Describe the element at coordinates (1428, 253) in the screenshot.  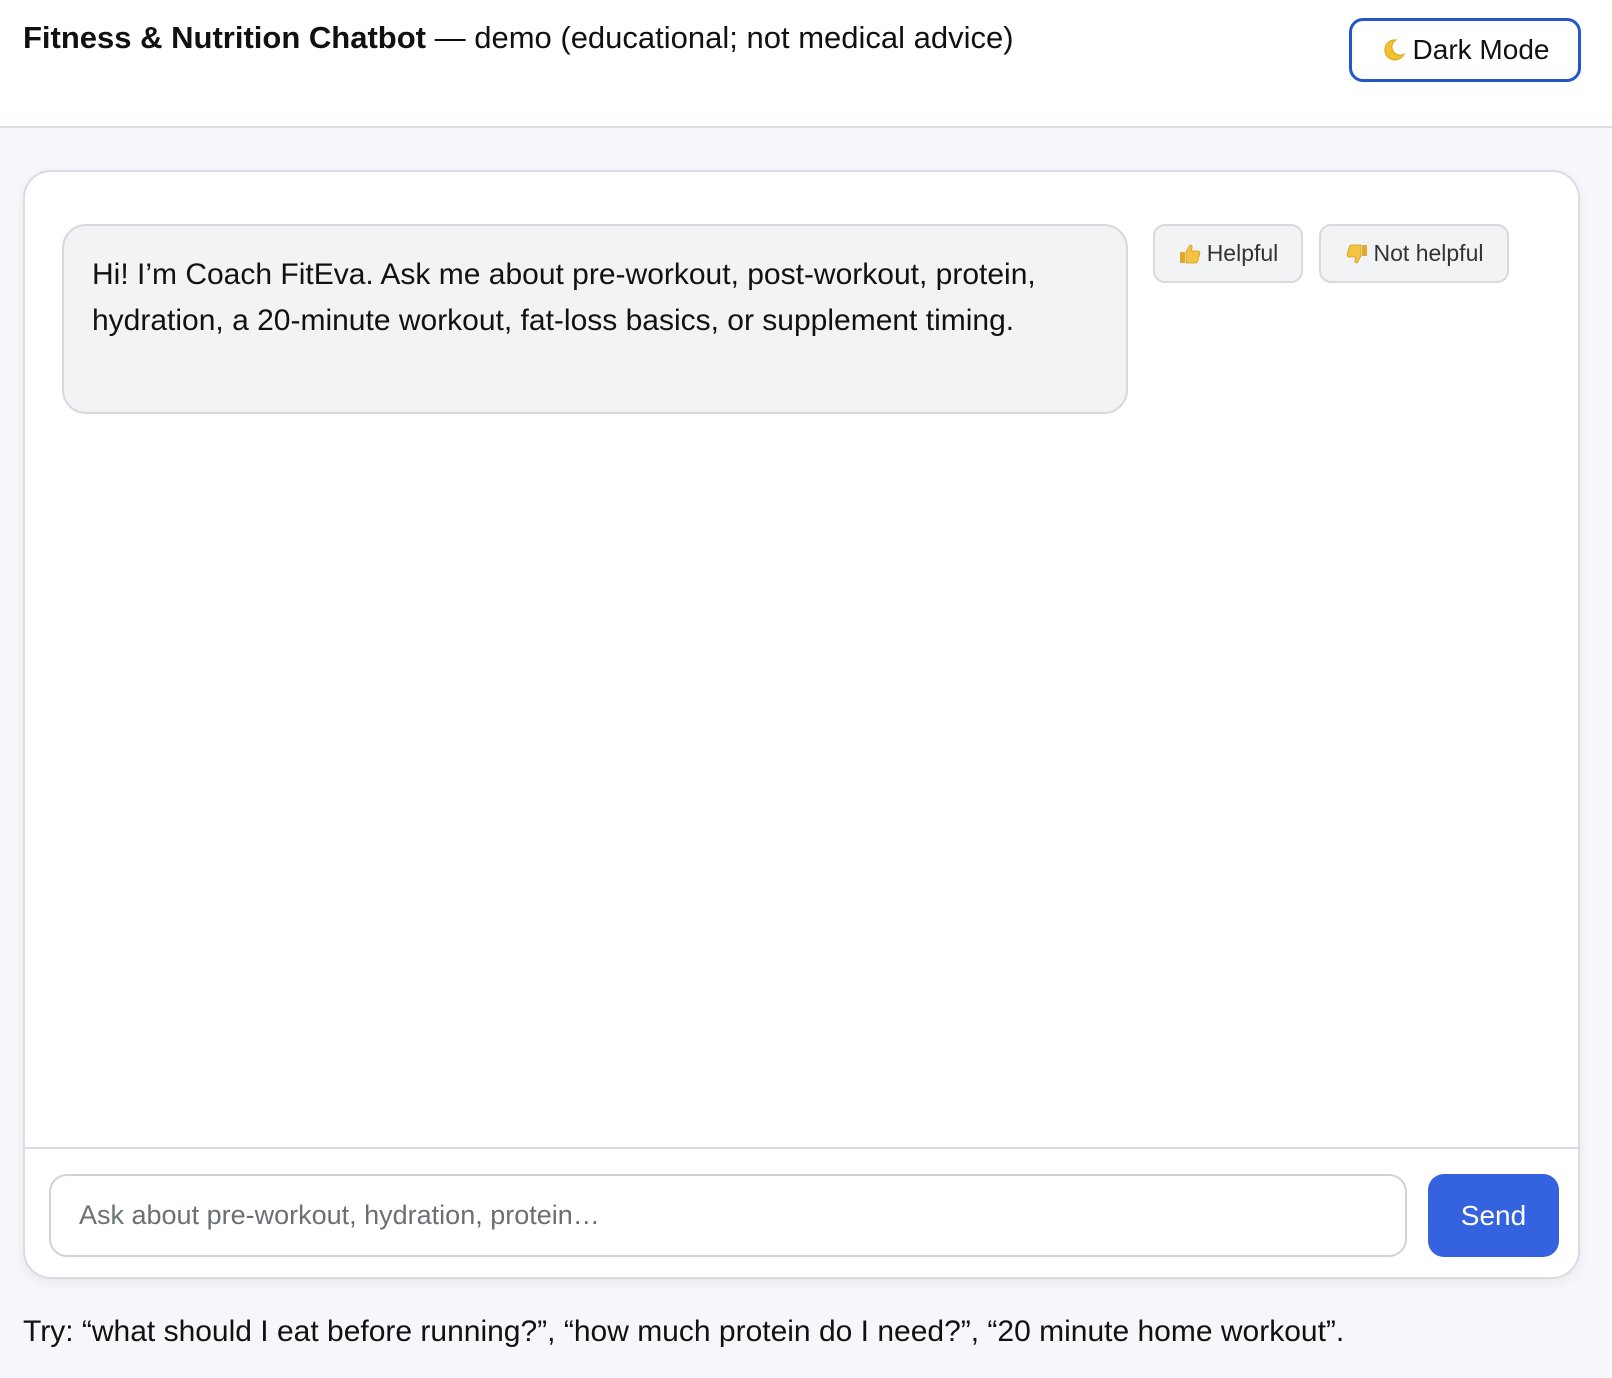
I see `not-helpful-label: Not helpful` at that location.